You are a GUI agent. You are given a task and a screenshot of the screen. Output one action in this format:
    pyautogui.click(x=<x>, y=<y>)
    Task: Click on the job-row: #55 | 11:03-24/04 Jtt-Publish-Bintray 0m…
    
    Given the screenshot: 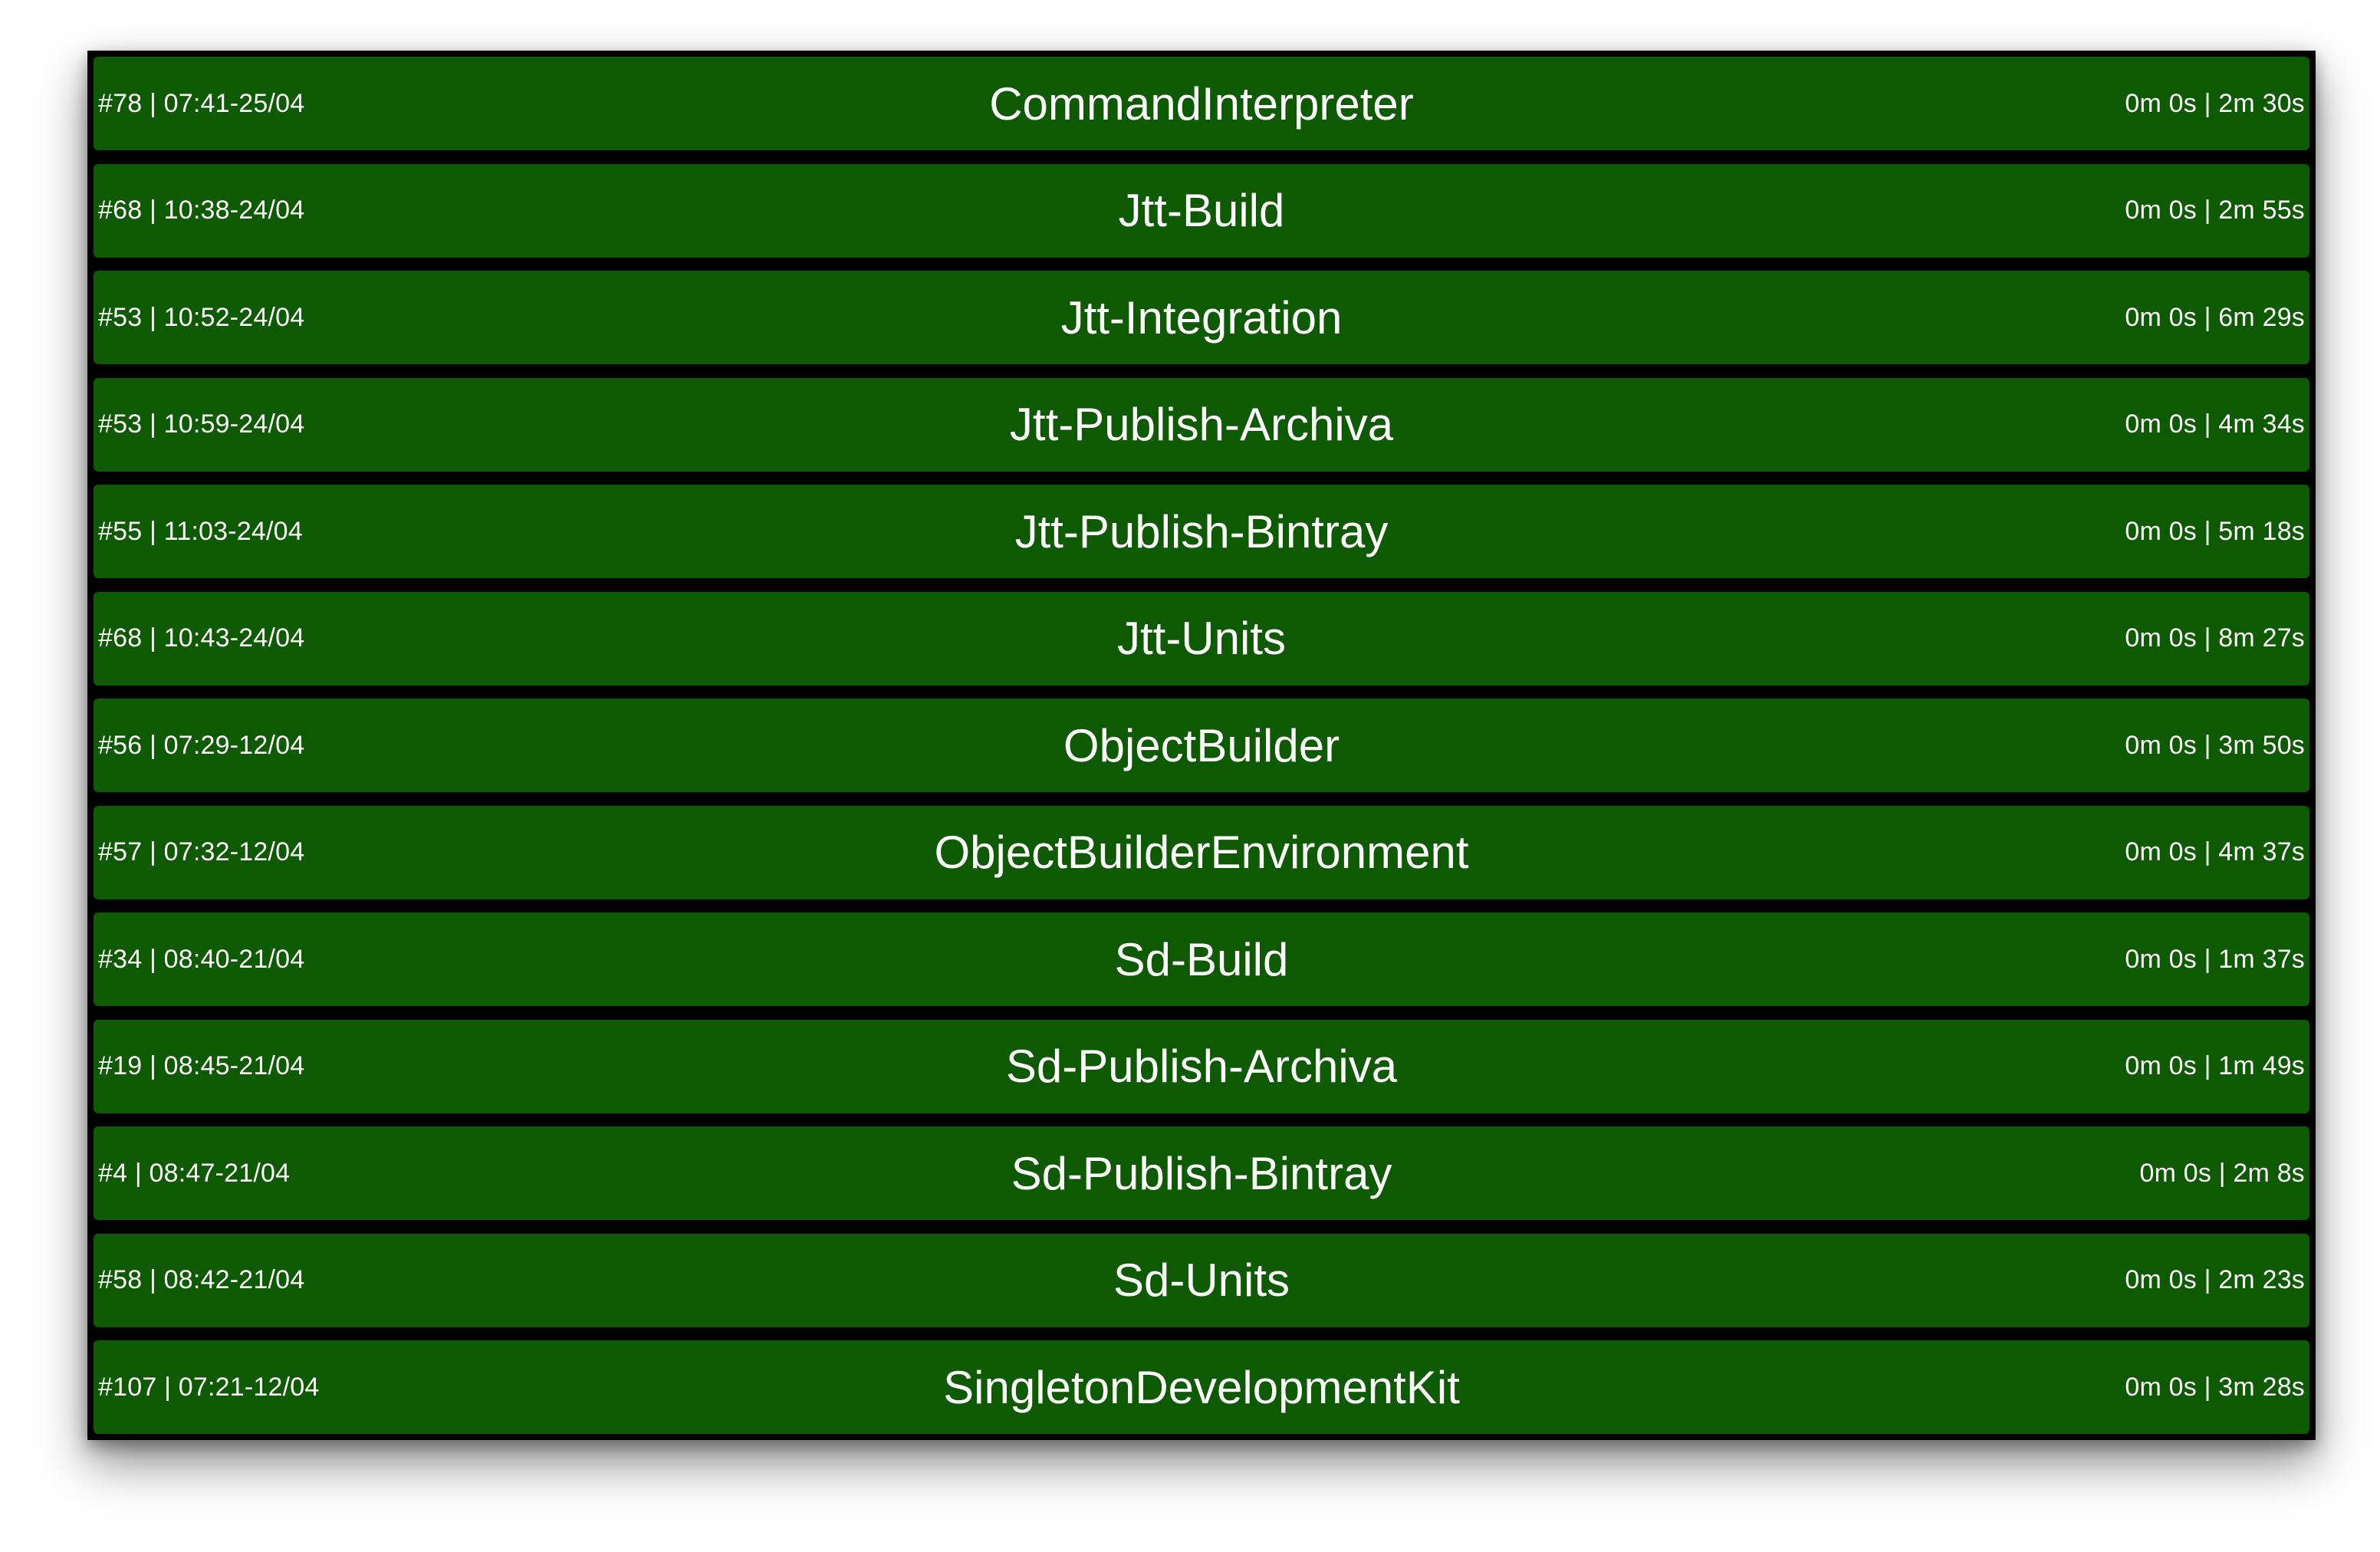 What is the action you would take?
    pyautogui.click(x=1202, y=531)
    